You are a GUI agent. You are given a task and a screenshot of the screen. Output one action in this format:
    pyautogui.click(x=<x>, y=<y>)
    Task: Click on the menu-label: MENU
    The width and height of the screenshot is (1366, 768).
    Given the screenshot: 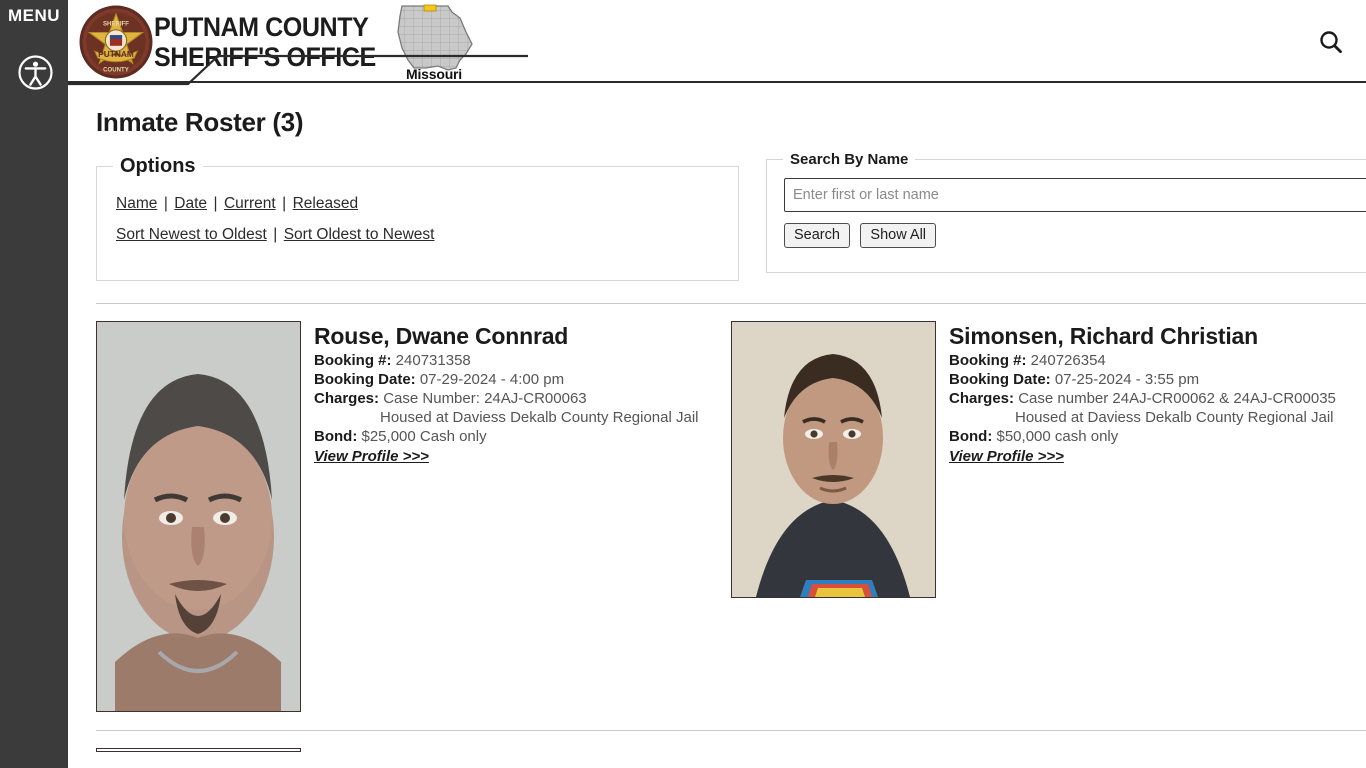 What is the action you would take?
    pyautogui.click(x=34, y=15)
    